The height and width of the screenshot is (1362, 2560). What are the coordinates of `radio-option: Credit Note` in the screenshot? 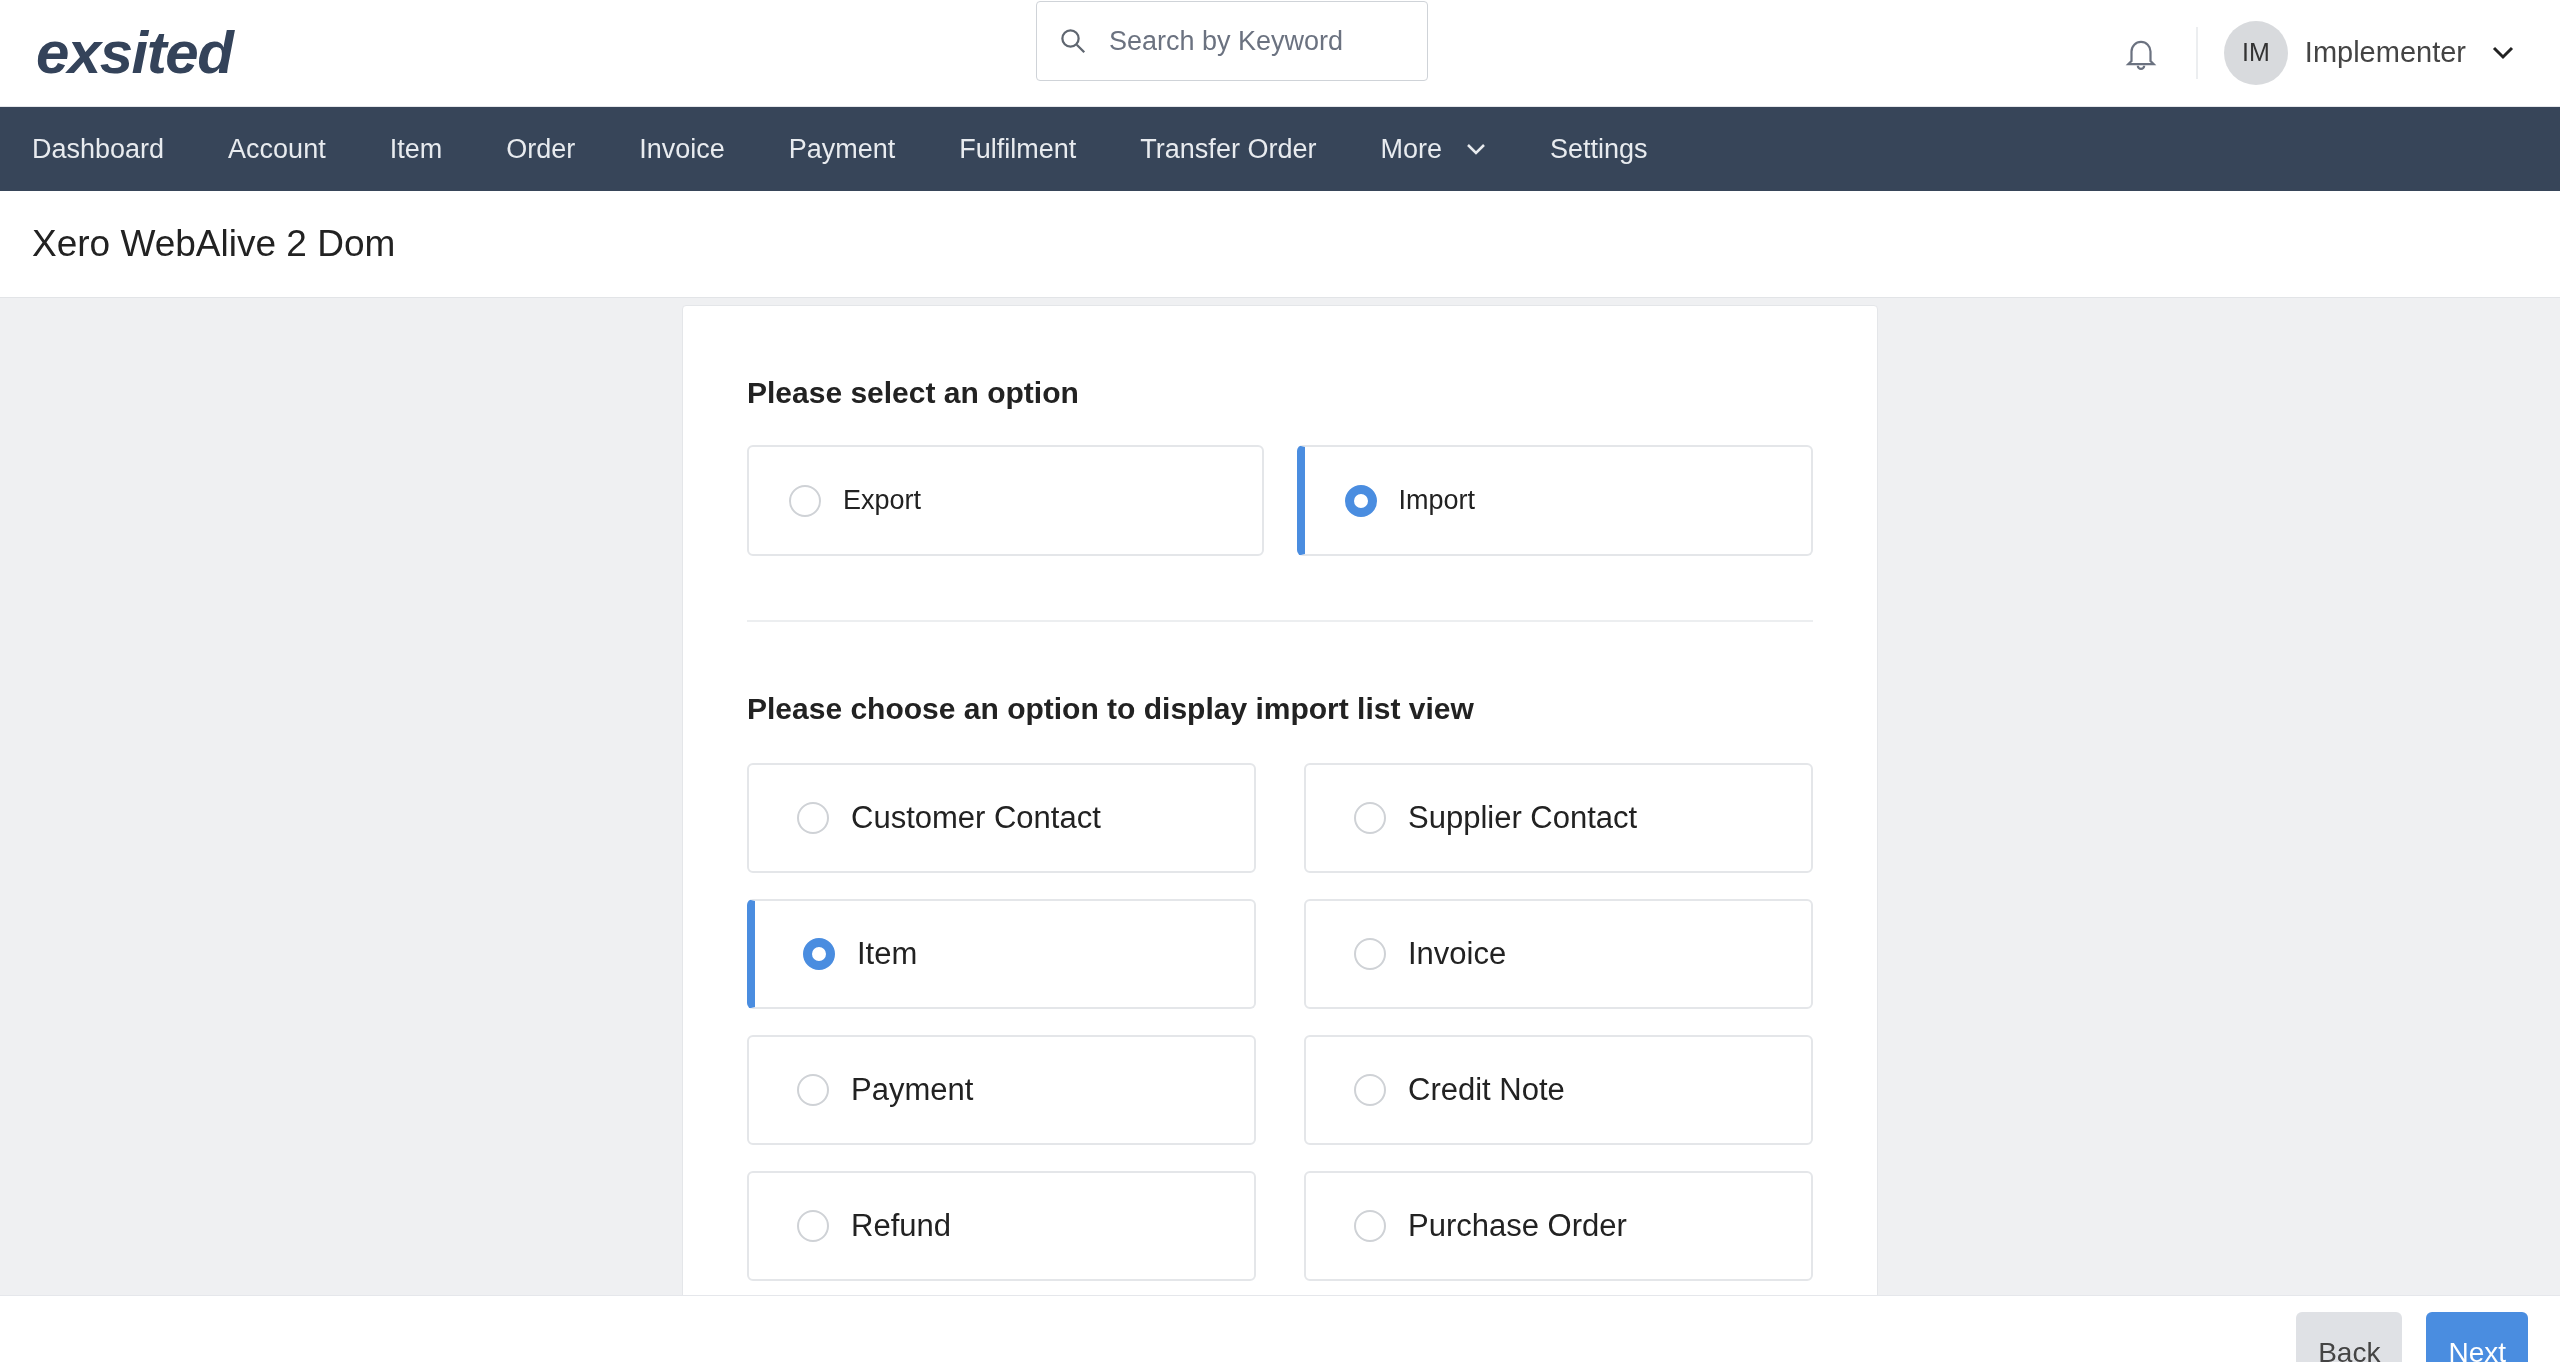 It's located at (1558, 1090).